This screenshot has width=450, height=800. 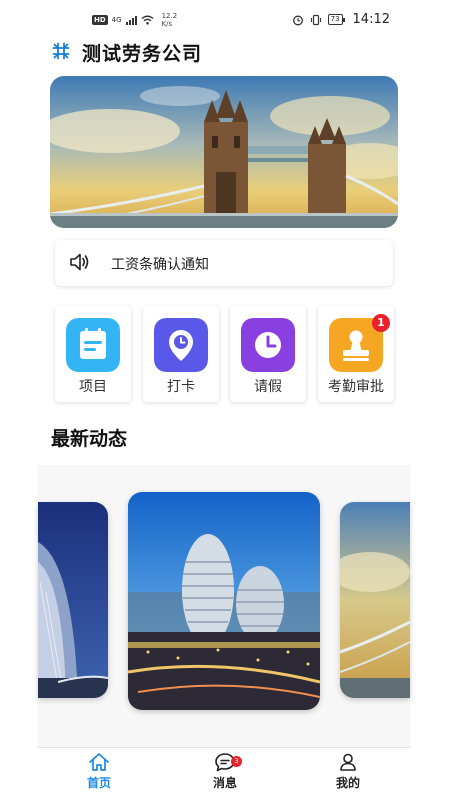 What do you see at coordinates (142, 54) in the screenshot?
I see `company-name: 测试劳务公司` at bounding box center [142, 54].